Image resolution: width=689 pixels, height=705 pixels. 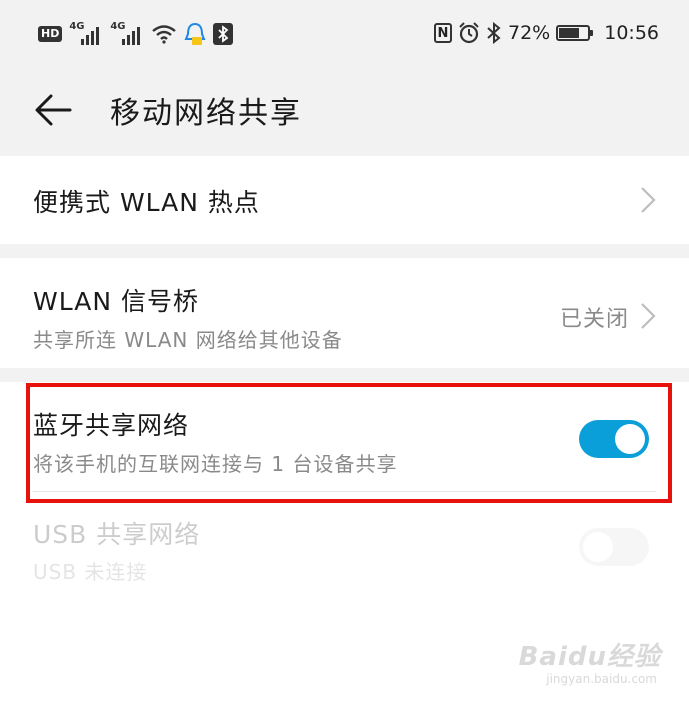 What do you see at coordinates (594, 319) in the screenshot?
I see `wlan-bridge-status: 已关闭` at bounding box center [594, 319].